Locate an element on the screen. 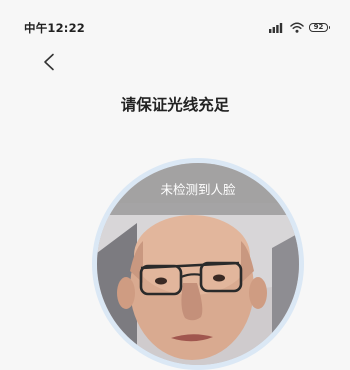  battery-level: 92 is located at coordinates (318, 26).